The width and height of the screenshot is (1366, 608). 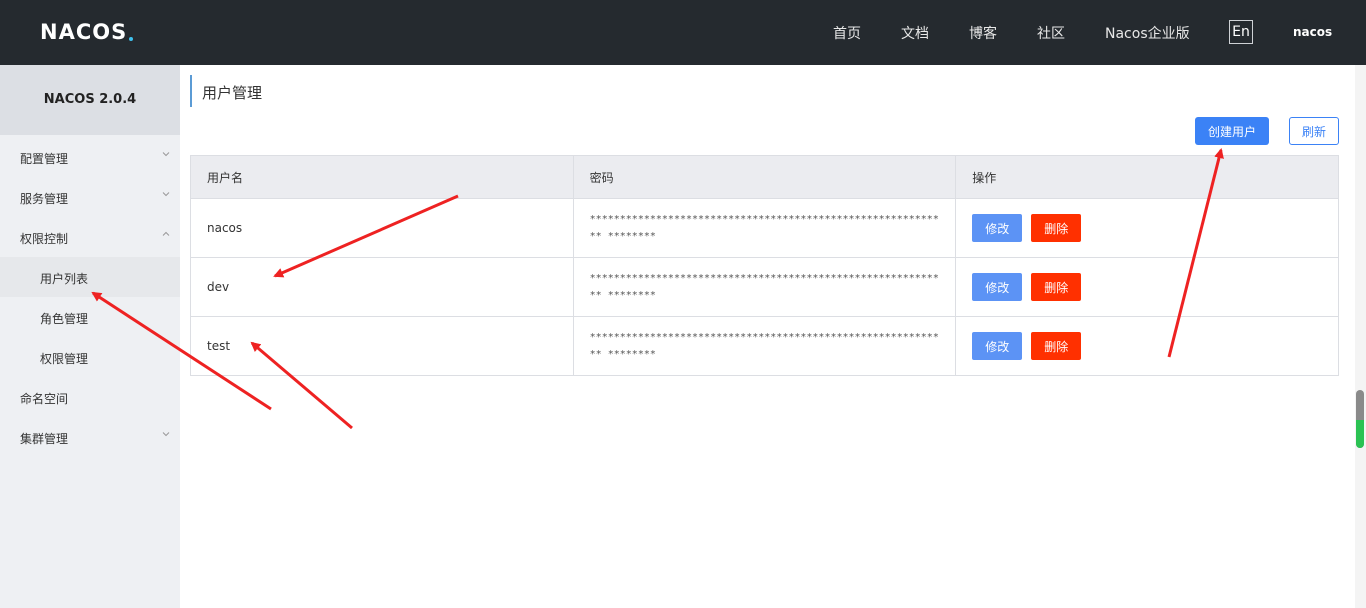 What do you see at coordinates (64, 279) in the screenshot?
I see `sidebar-item-label: 用户列表` at bounding box center [64, 279].